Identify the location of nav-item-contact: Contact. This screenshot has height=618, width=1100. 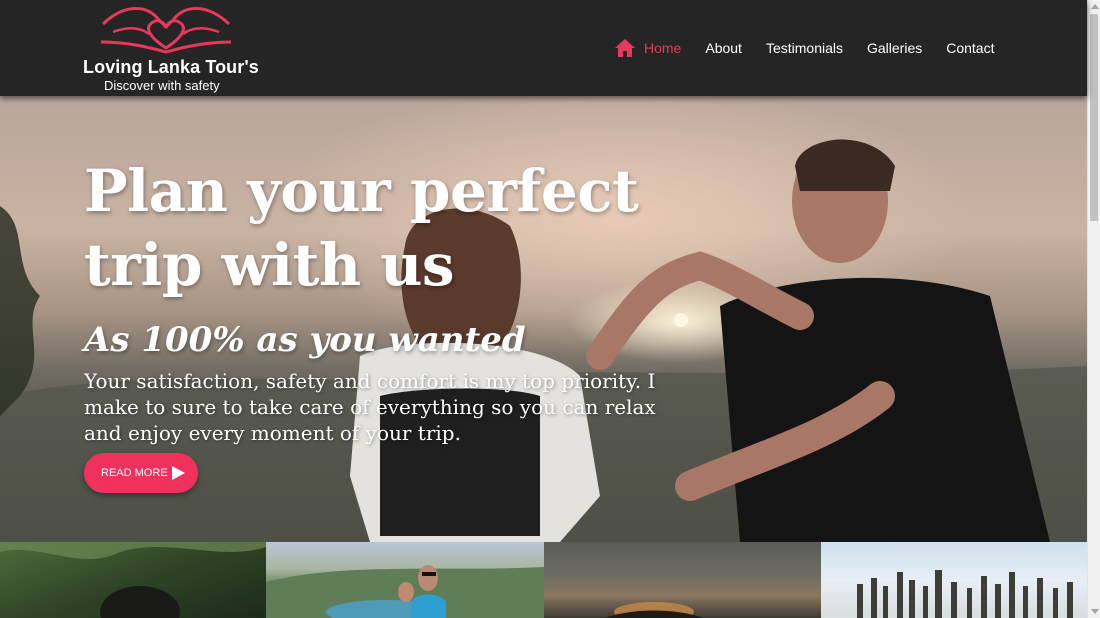
(970, 48).